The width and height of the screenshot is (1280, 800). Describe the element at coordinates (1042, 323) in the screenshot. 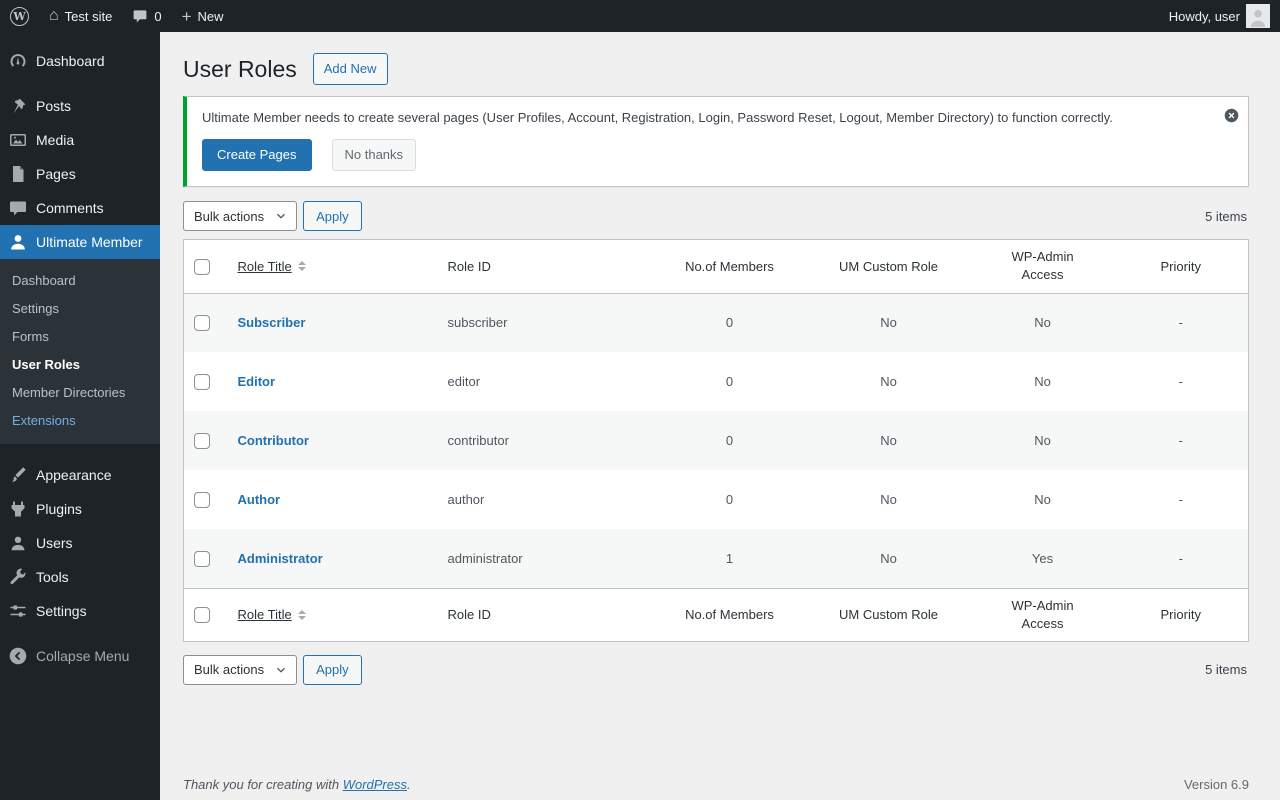

I see `wp-admin-access-cell: No` at that location.